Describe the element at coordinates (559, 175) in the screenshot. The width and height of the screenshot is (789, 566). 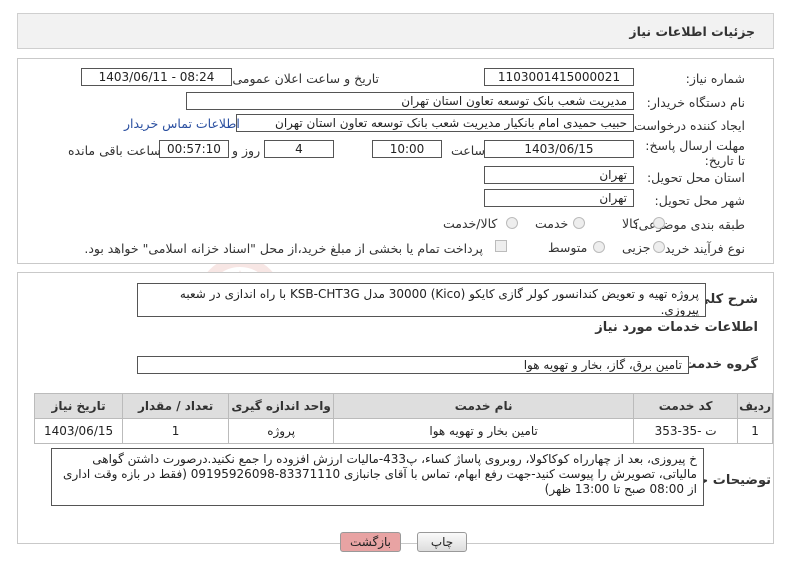
I see `province-field: تهران` at that location.